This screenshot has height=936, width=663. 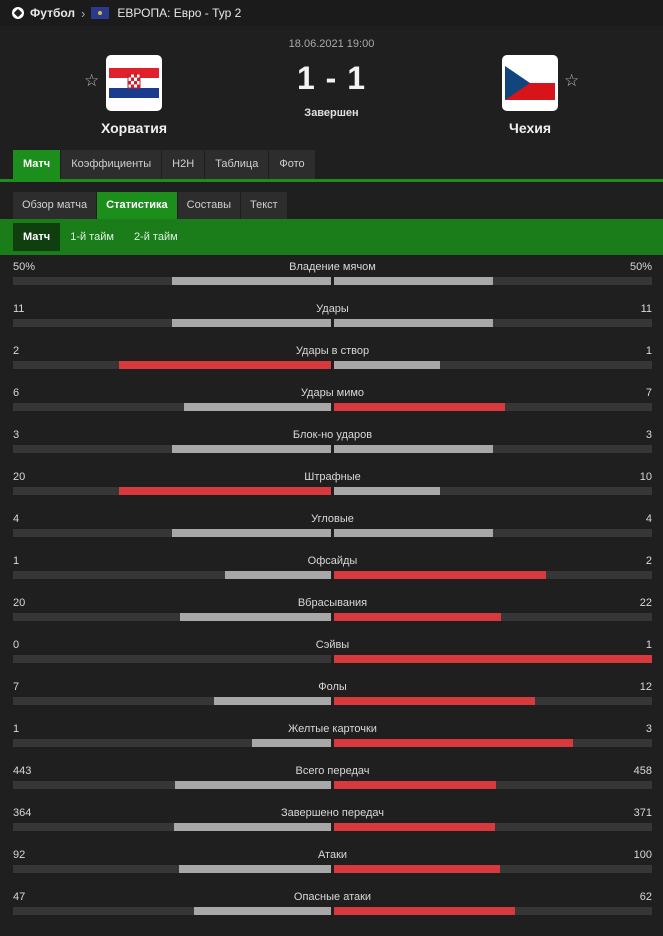 What do you see at coordinates (332, 855) in the screenshot?
I see `stat-label: Атаки` at bounding box center [332, 855].